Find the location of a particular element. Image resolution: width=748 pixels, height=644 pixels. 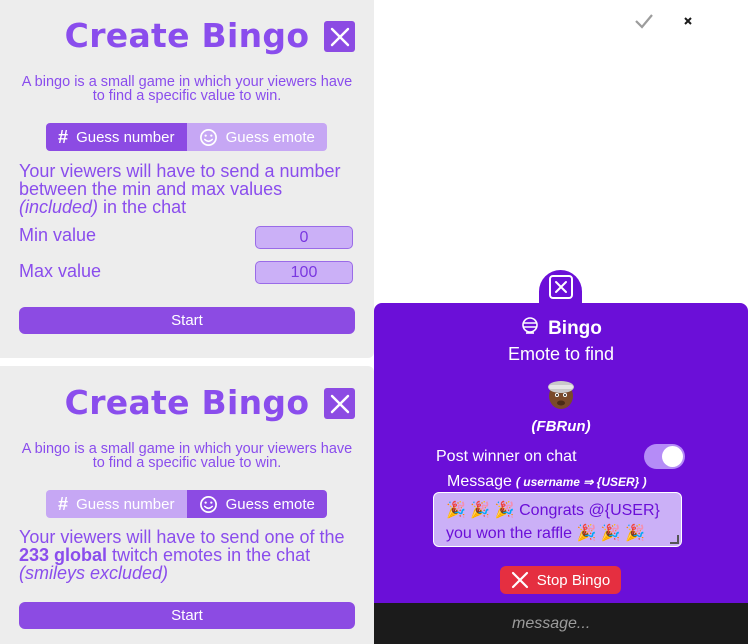

min-value-input is located at coordinates (304, 237).